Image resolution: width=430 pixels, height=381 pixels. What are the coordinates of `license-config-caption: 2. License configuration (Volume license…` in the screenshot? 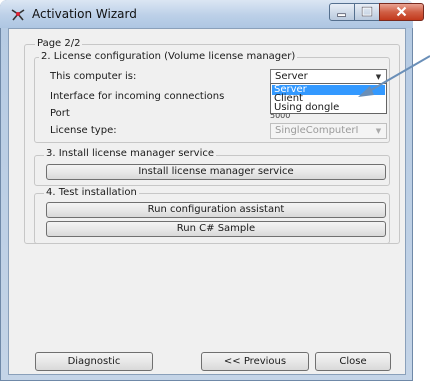 It's located at (168, 56).